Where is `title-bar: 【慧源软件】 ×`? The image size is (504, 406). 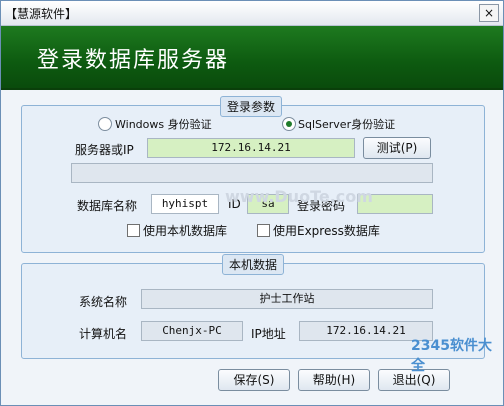 title-bar: 【慧源软件】 × is located at coordinates (252, 13).